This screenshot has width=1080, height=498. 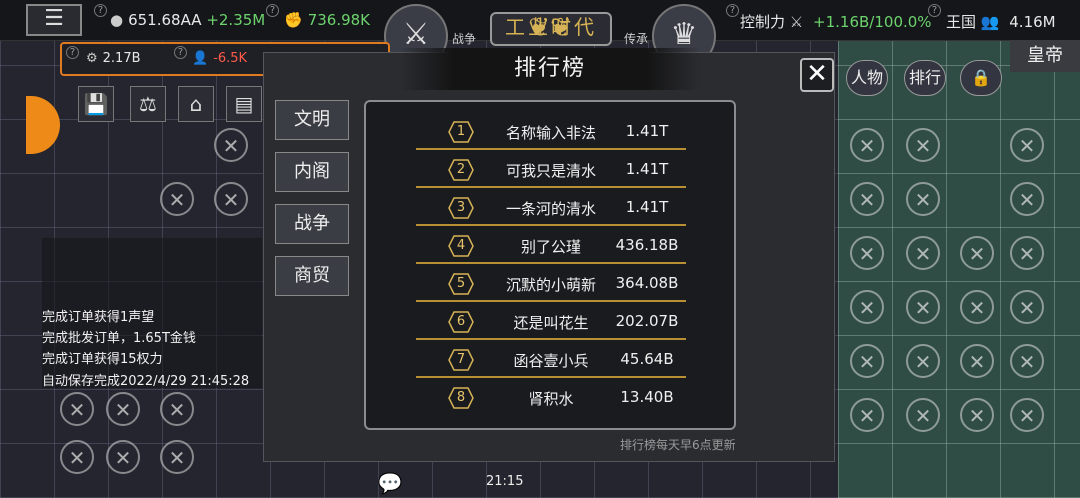 I want to click on ranking-button: 排行, so click(x=925, y=78).